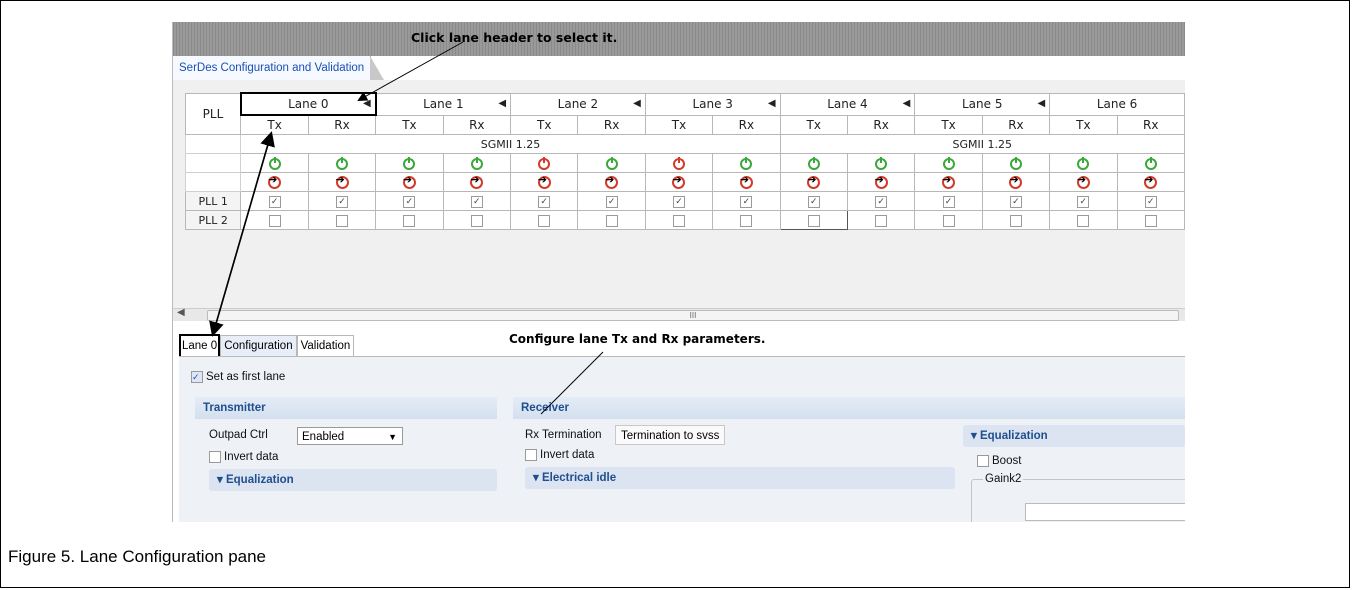 The image size is (1352, 590). Describe the element at coordinates (572, 383) in the screenshot. I see `arrow-to-receiver` at that location.